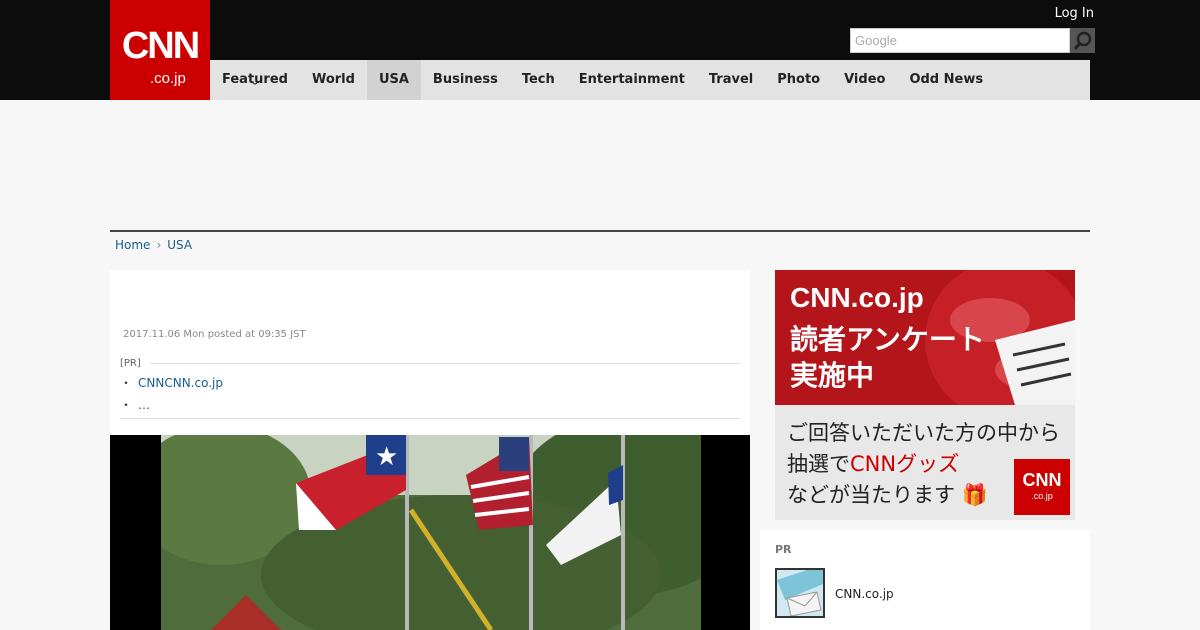 The height and width of the screenshot is (630, 1200). I want to click on banner-text-part: などが当たります, so click(871, 495).